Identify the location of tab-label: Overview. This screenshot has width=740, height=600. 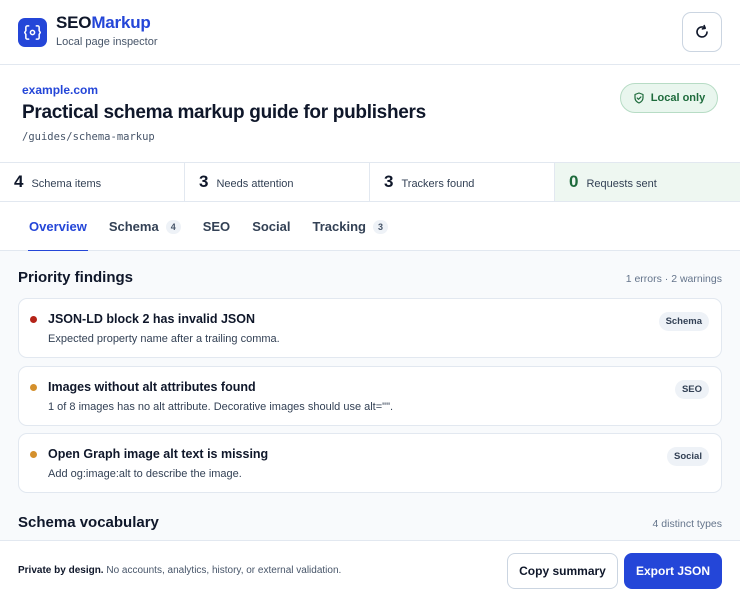
(58, 226).